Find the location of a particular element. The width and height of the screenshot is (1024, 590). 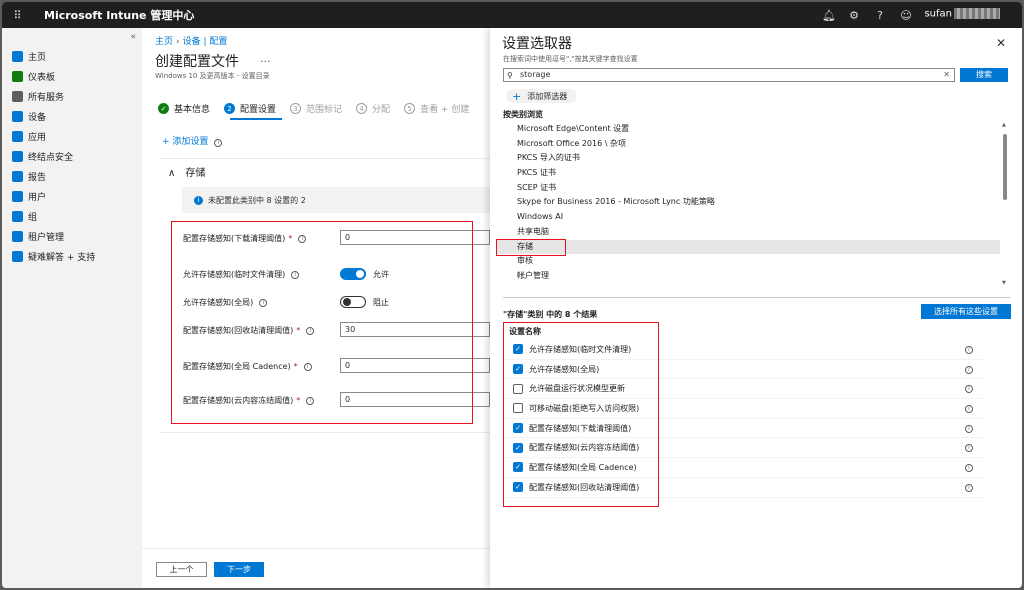

search-value: storage is located at coordinates (535, 74).